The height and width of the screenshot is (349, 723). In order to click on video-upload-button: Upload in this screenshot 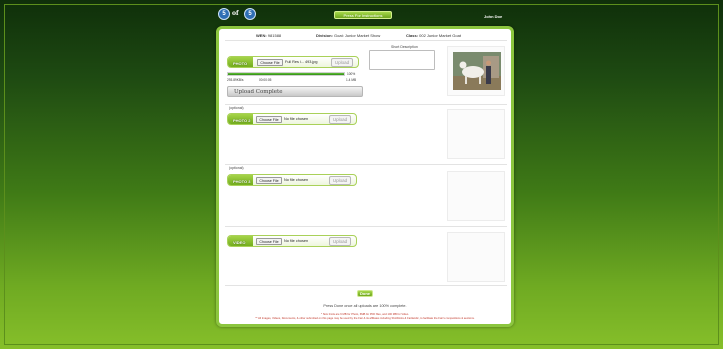, I will do `click(340, 241)`.